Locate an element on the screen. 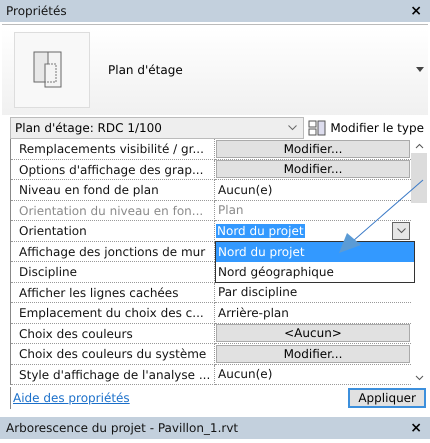  scrollbar-thumb is located at coordinates (419, 178).